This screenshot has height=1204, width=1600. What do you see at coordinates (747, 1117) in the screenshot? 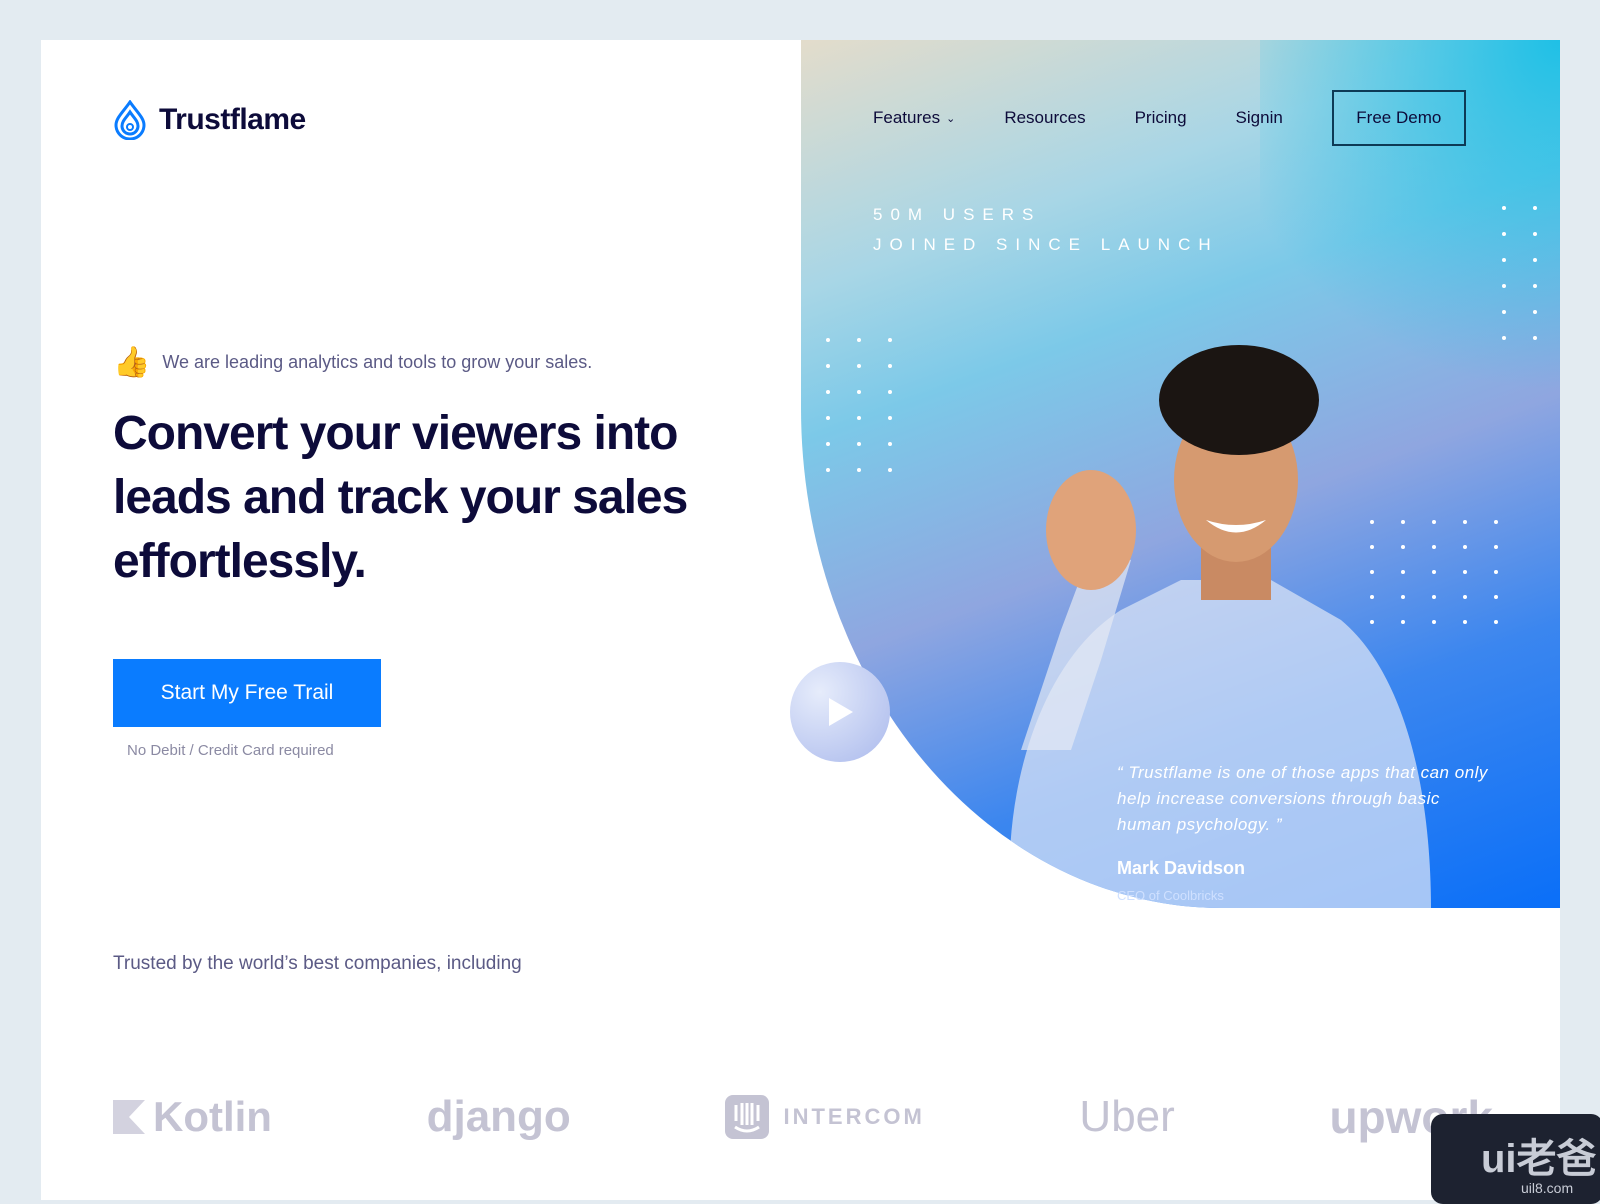
I see `intercom-icon` at bounding box center [747, 1117].